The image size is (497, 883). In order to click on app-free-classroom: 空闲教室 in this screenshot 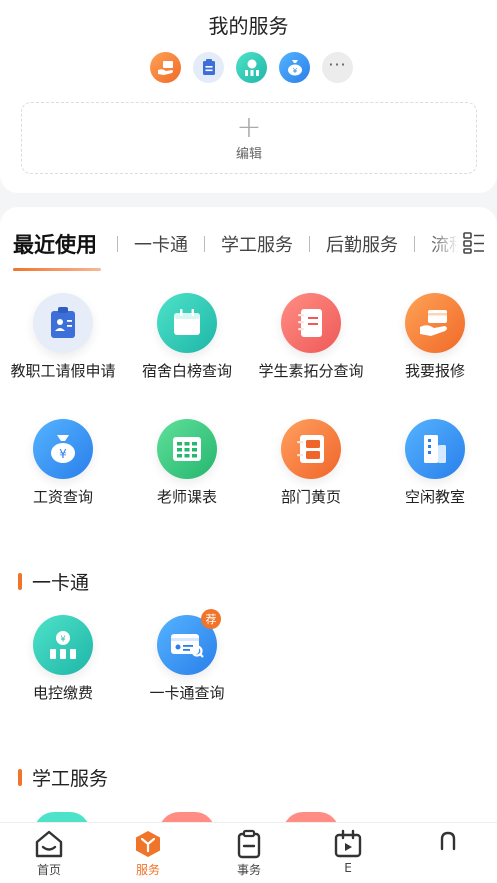, I will do `click(435, 463)`.